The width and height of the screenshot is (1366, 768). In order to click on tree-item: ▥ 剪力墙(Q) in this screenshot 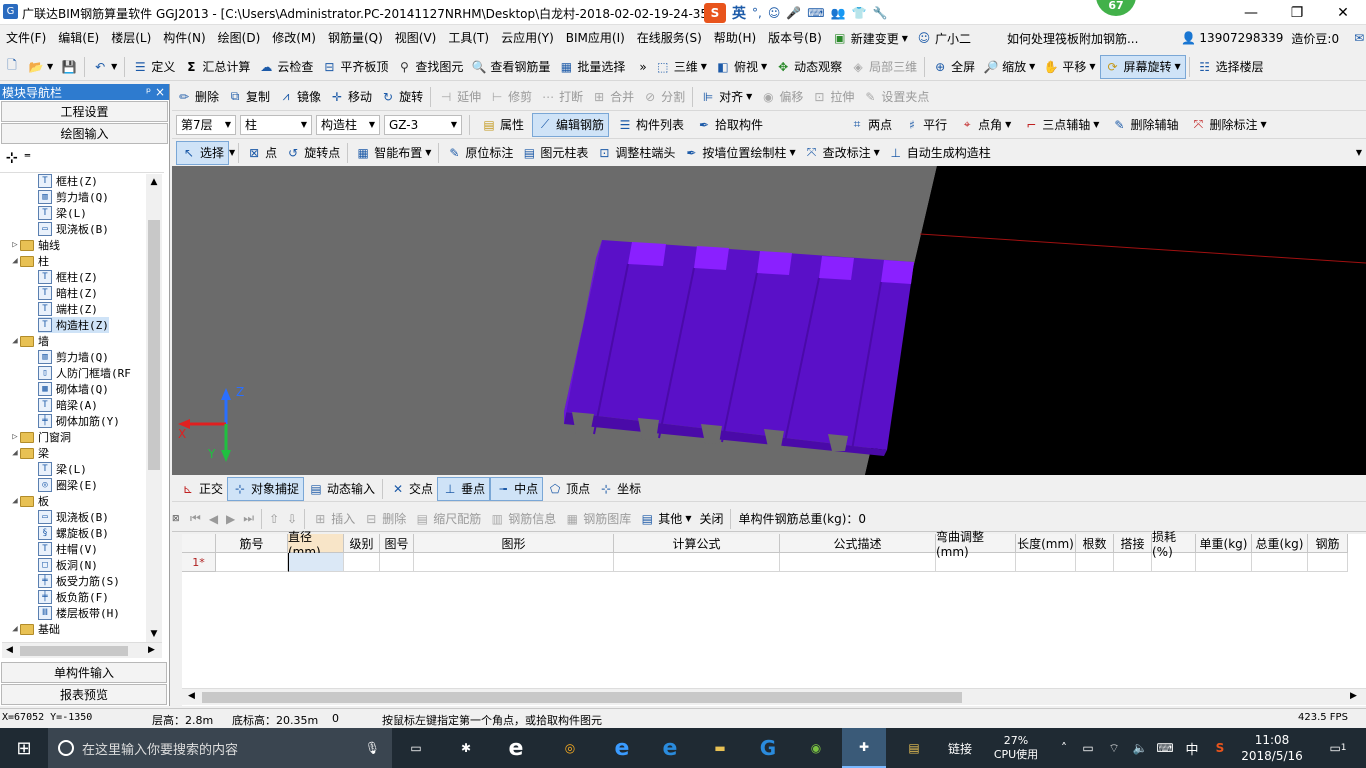, I will do `click(73, 197)`.